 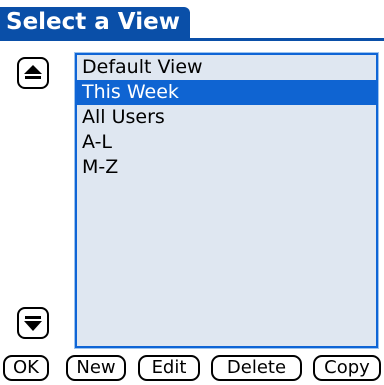 What do you see at coordinates (256, 368) in the screenshot?
I see `delete-button: Delete` at bounding box center [256, 368].